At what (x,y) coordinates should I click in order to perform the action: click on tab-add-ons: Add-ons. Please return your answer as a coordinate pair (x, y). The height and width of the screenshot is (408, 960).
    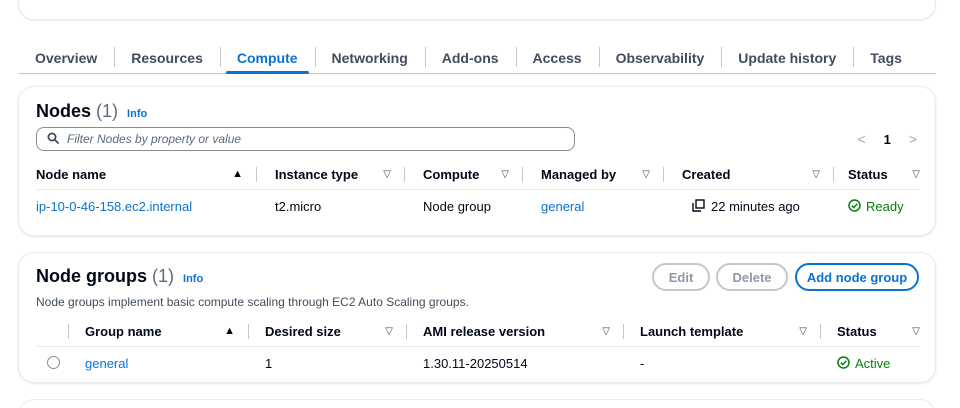
    Looking at the image, I should click on (470, 57).